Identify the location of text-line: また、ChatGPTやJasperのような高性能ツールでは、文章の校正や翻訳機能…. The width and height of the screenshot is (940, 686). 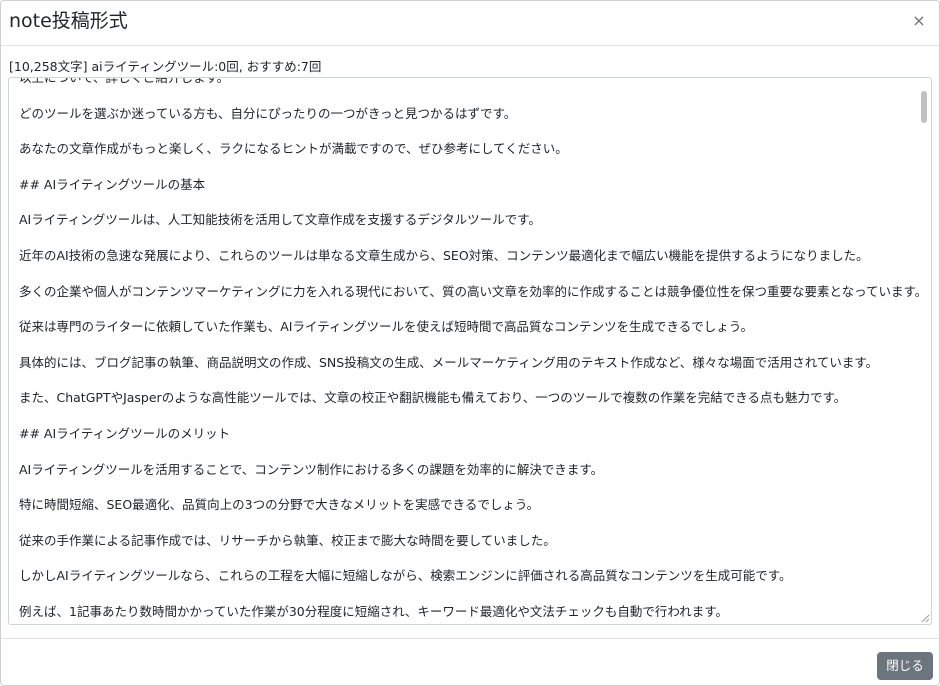
(433, 398).